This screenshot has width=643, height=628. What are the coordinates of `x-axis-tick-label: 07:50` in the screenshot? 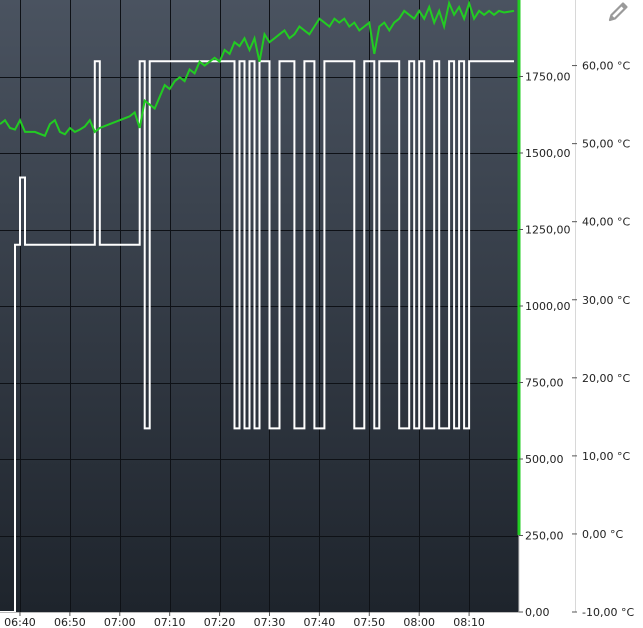 It's located at (369, 622).